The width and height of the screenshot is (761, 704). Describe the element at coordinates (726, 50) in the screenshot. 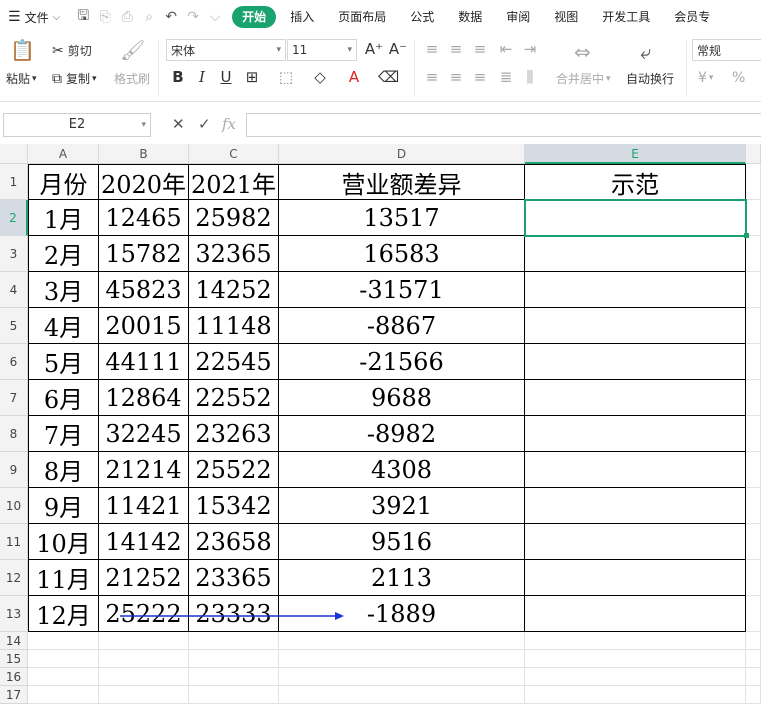

I see `number-format-select: 常规` at that location.